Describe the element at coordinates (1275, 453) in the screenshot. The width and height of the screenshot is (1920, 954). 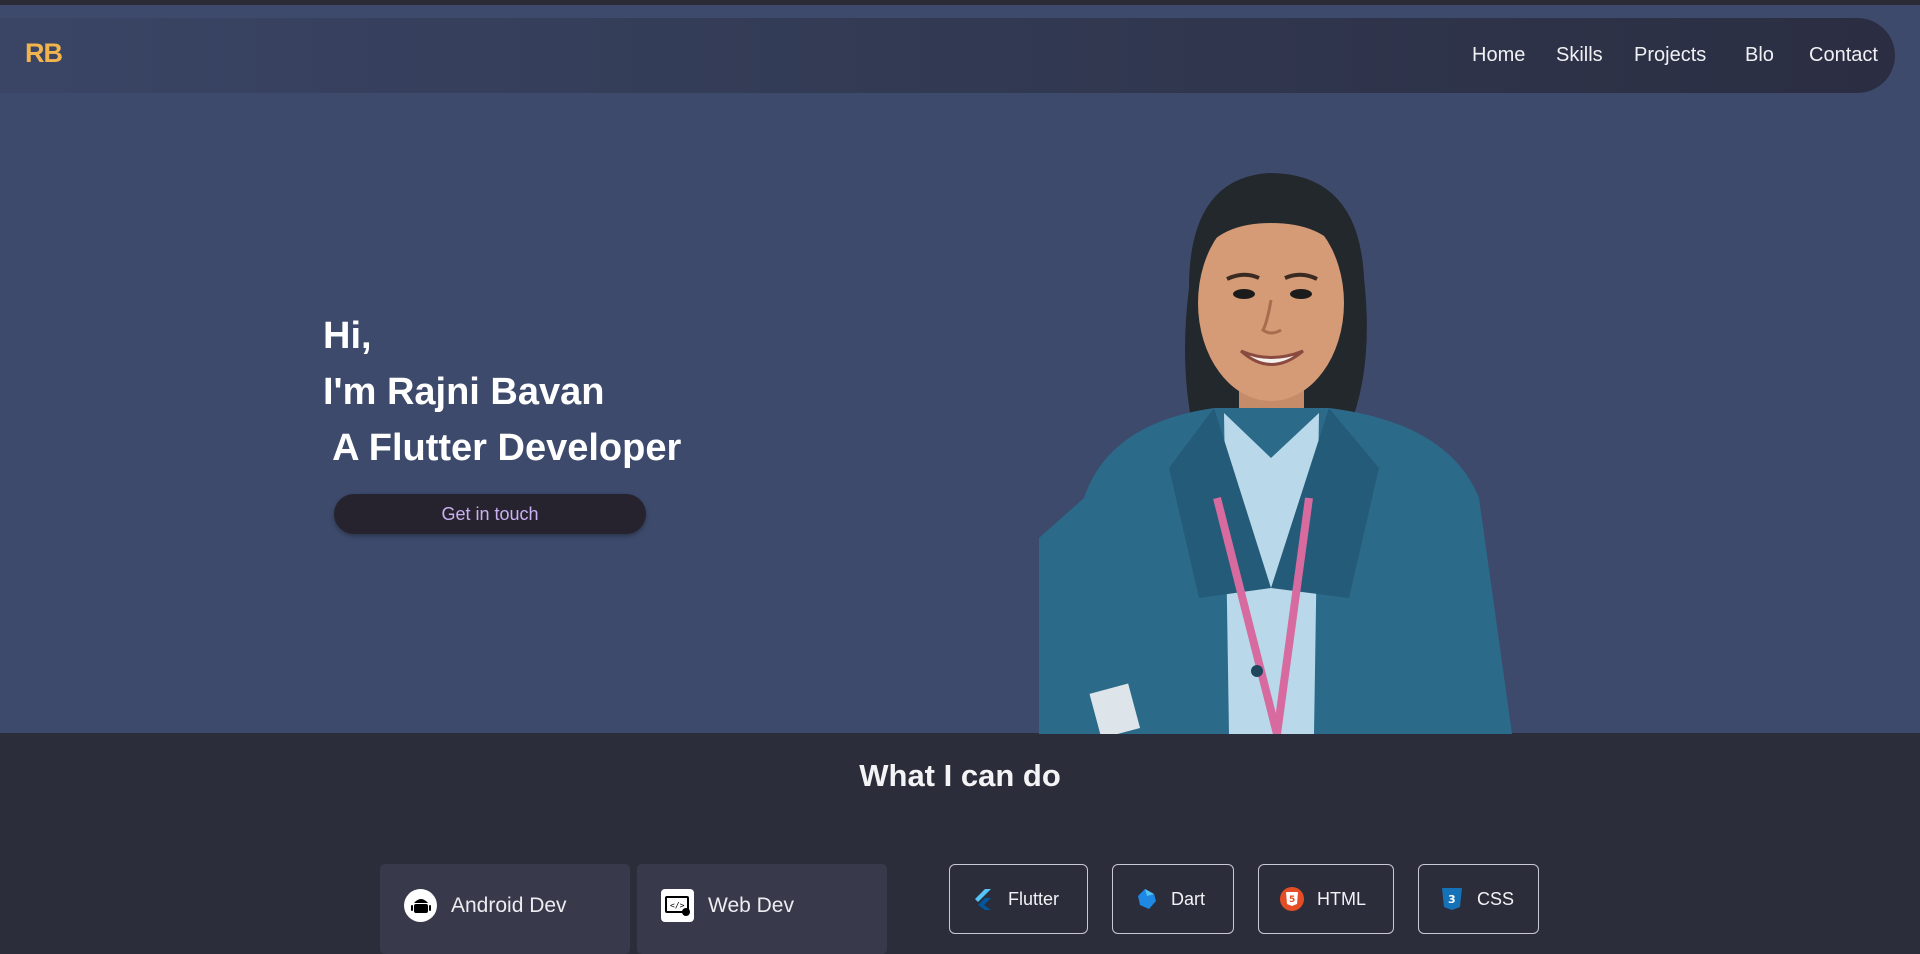
I see `profile-portrait` at that location.